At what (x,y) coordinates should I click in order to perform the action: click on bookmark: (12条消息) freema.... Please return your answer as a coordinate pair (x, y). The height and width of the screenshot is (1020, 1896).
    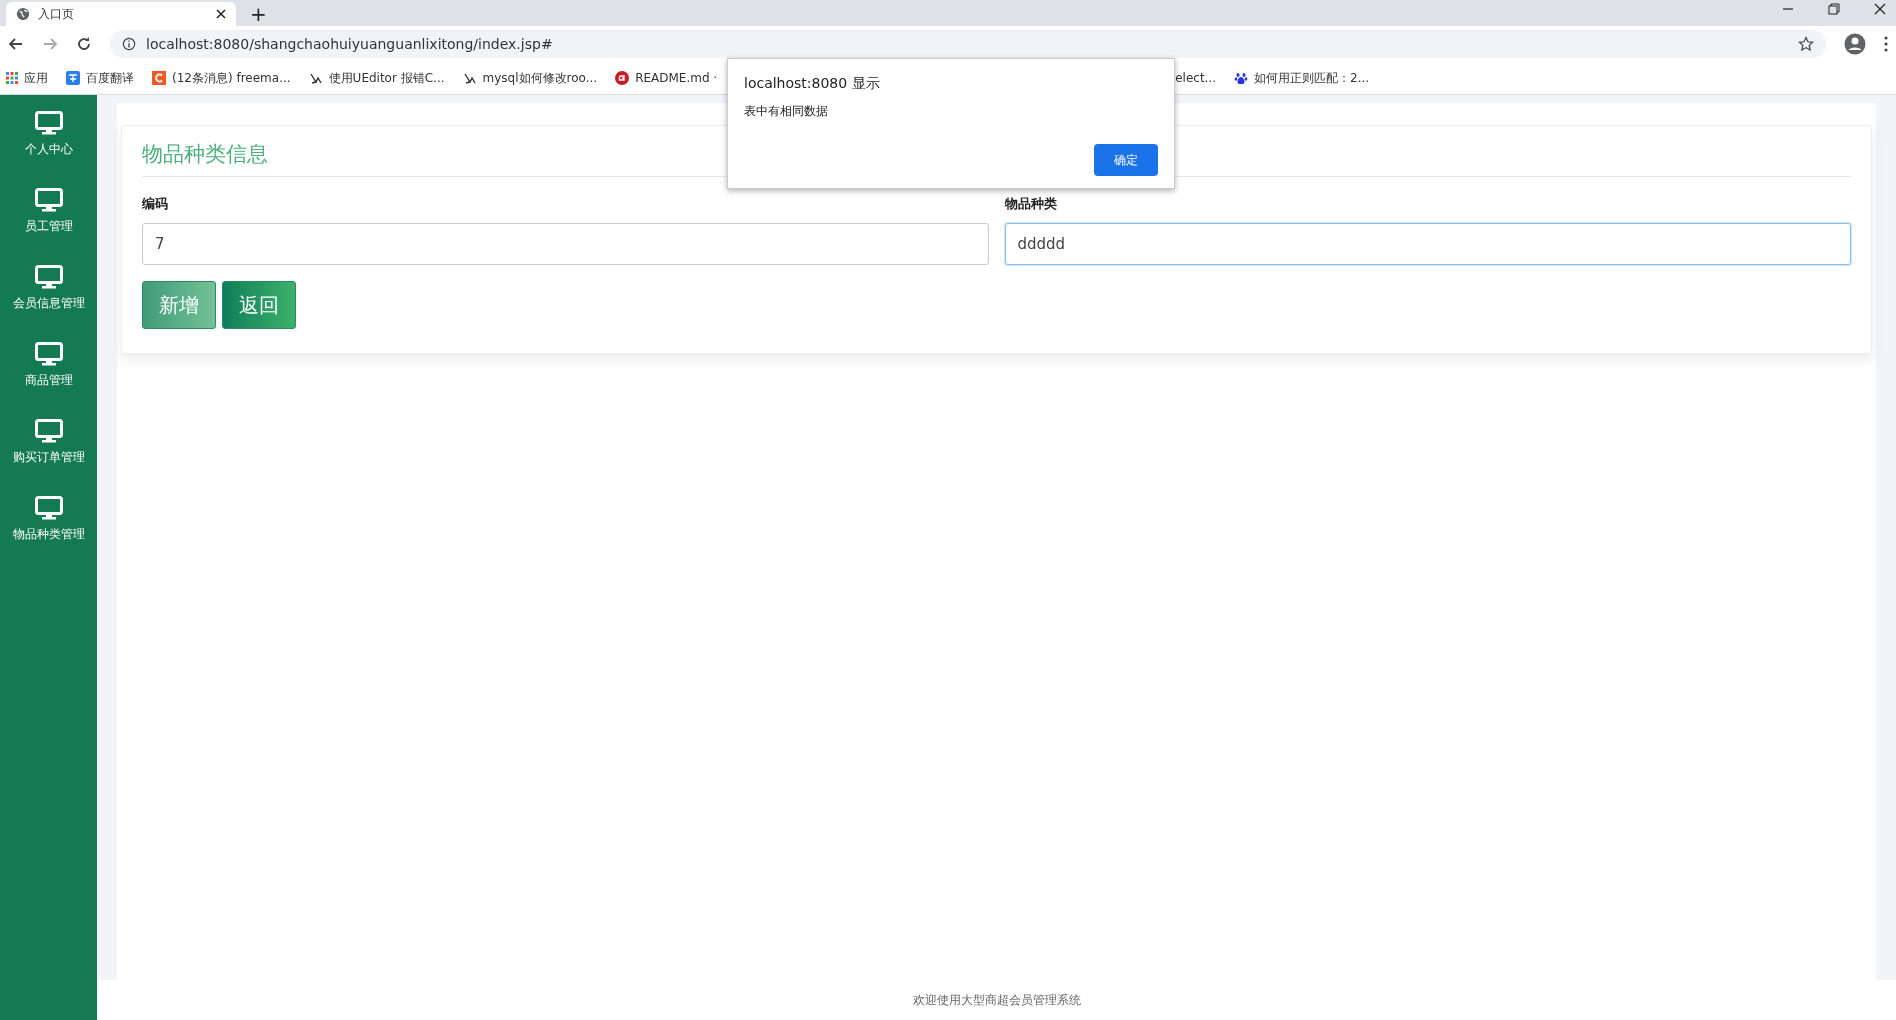
    Looking at the image, I should click on (221, 78).